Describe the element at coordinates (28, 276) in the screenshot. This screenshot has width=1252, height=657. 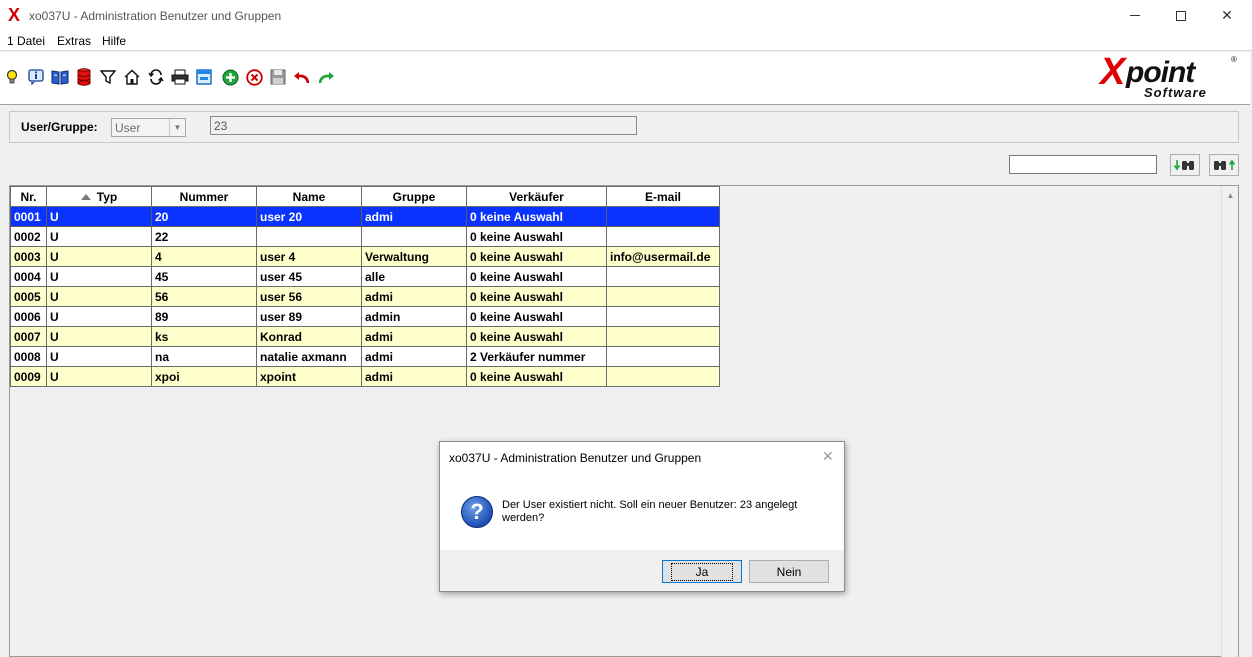
I see `cell-nr: 0004` at that location.